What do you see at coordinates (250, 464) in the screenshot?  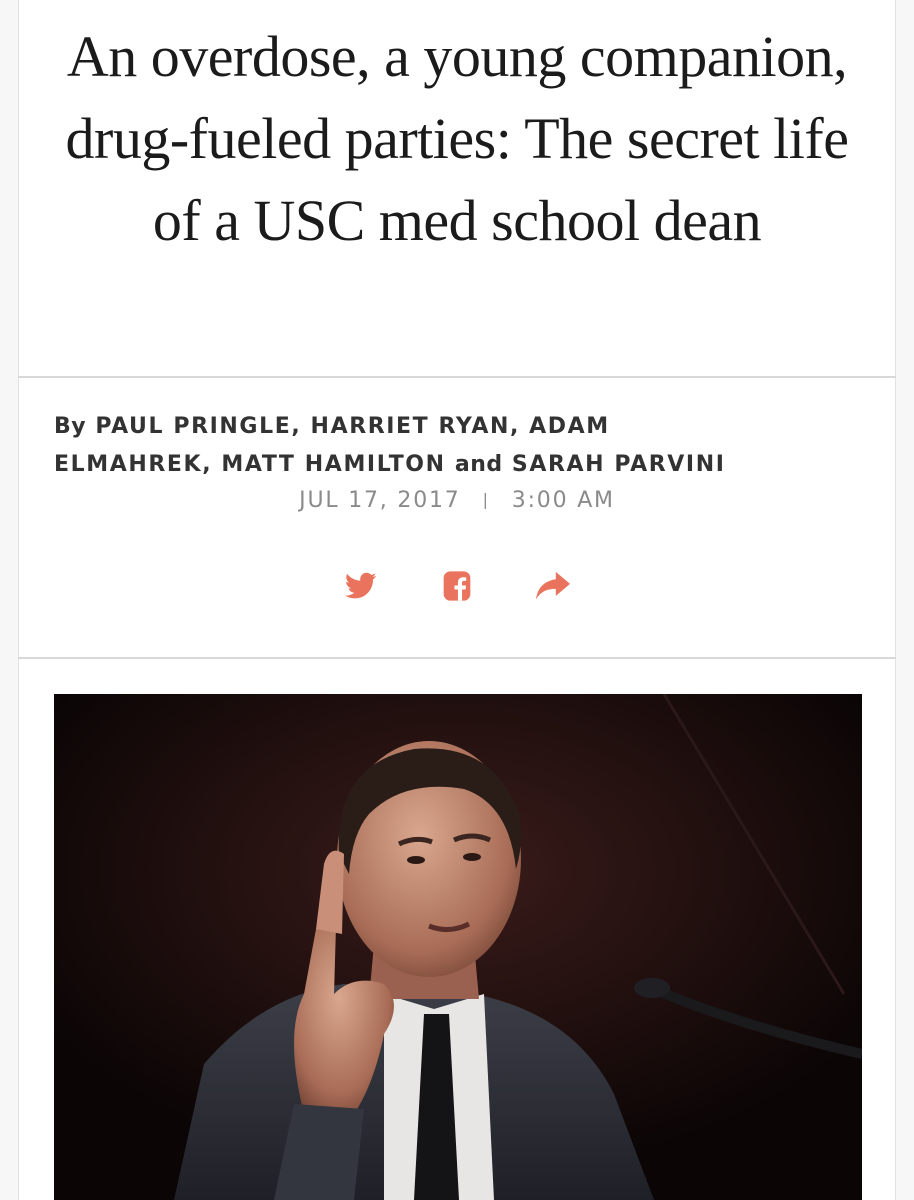 I see `byline-authors-2a: ELMAHREK, MATT HAMILTON` at bounding box center [250, 464].